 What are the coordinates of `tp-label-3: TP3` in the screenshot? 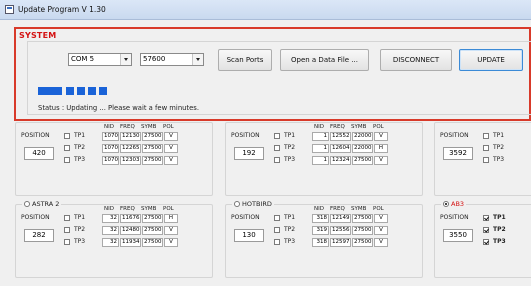 It's located at (290, 159).